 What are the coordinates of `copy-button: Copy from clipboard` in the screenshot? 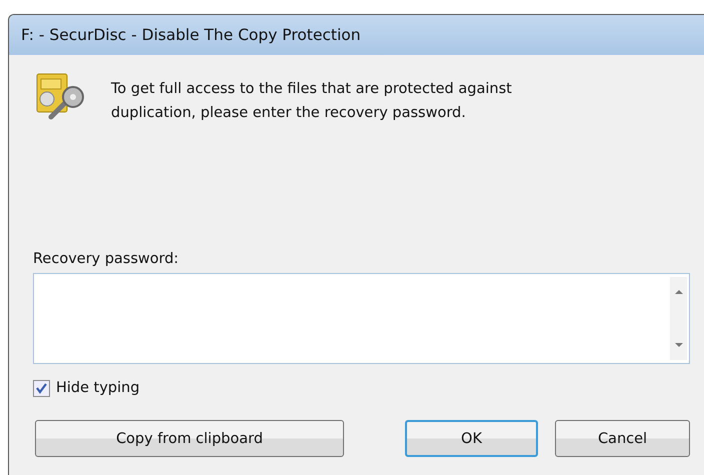 It's located at (189, 438).